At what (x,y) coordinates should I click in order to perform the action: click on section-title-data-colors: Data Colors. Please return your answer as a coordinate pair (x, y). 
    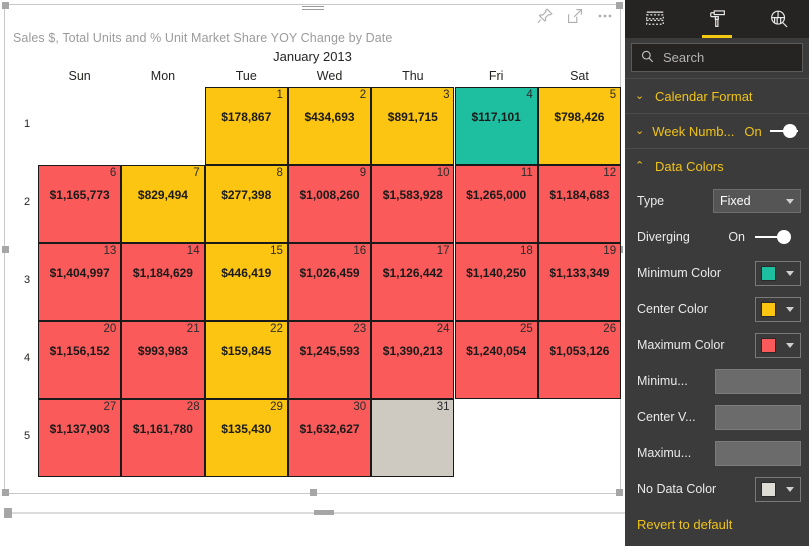
    Looking at the image, I should click on (689, 166).